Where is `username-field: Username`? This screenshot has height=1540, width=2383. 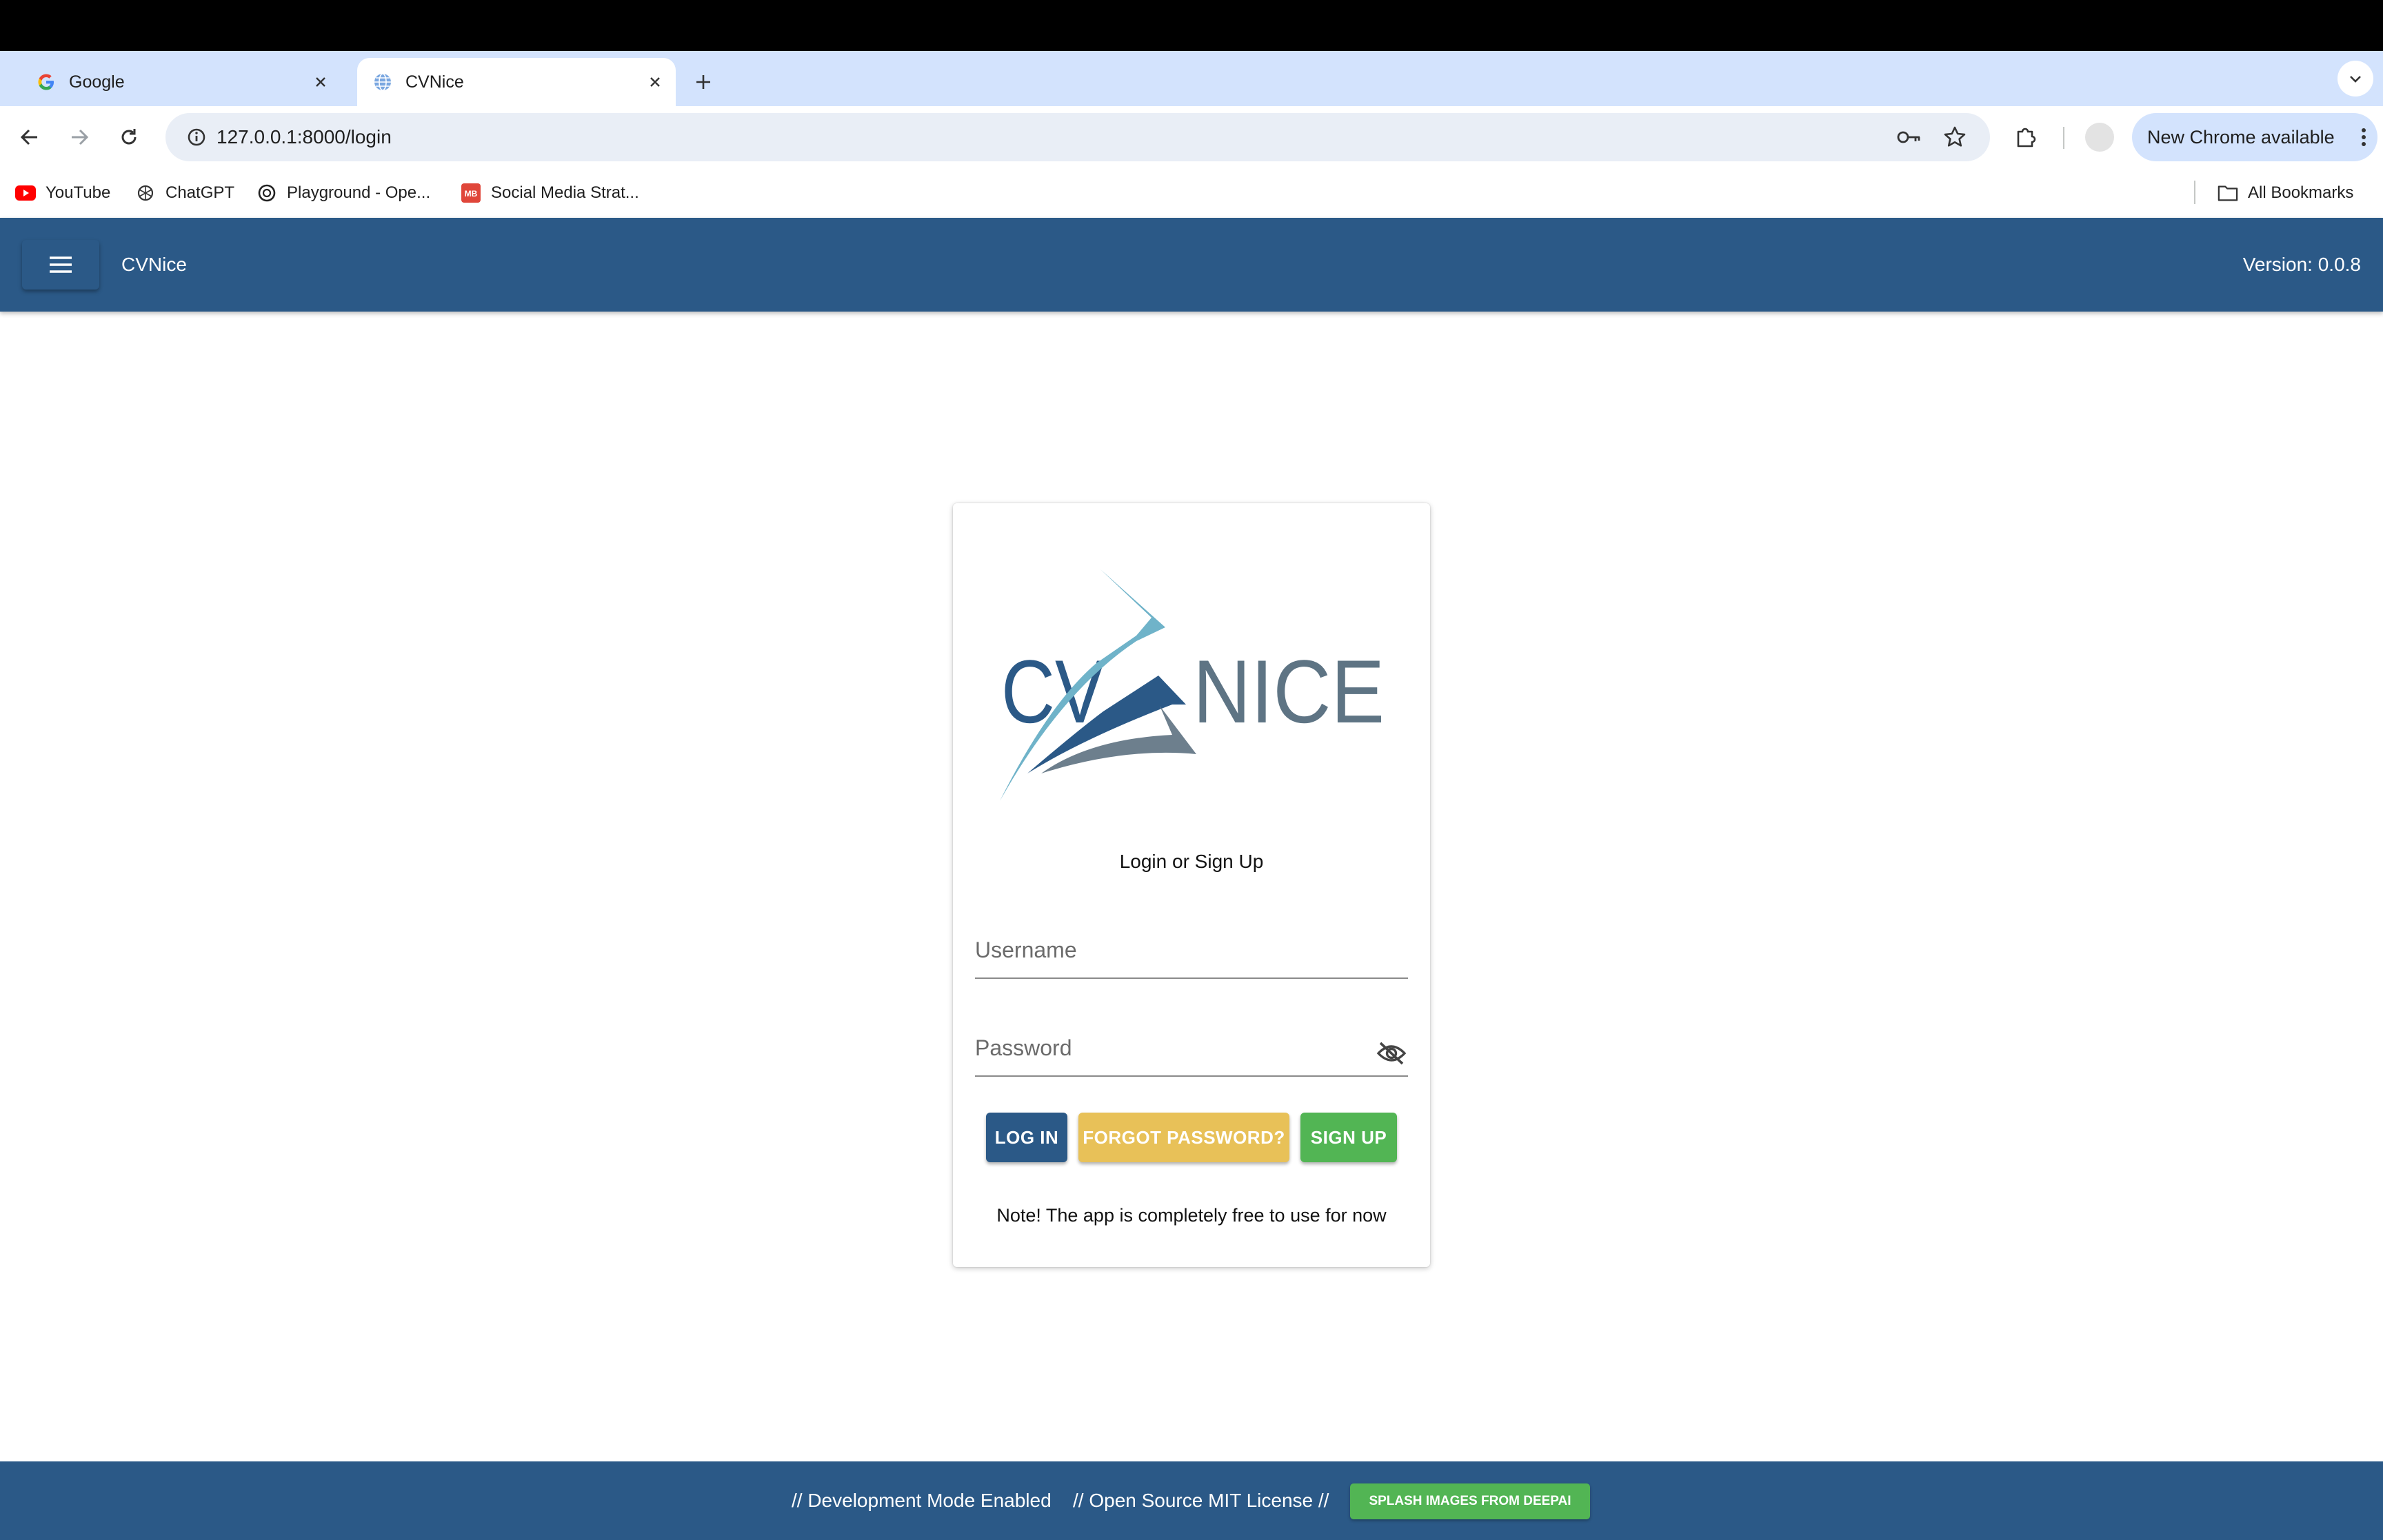
username-field: Username is located at coordinates (1191, 945).